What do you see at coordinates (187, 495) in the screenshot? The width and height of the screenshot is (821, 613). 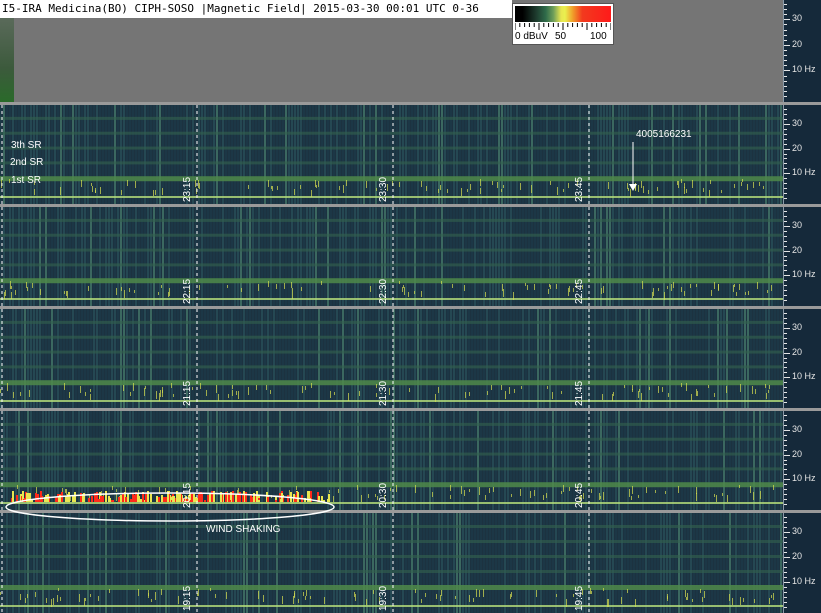 I see `time-label: 20:15` at bounding box center [187, 495].